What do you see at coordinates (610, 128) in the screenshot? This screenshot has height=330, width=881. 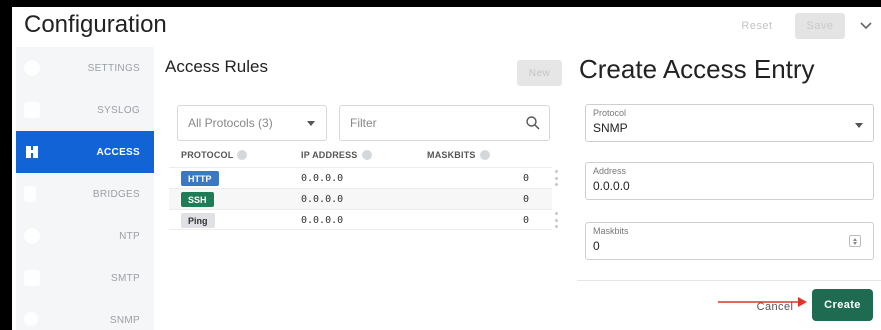 I see `protocol-value: SNMP` at bounding box center [610, 128].